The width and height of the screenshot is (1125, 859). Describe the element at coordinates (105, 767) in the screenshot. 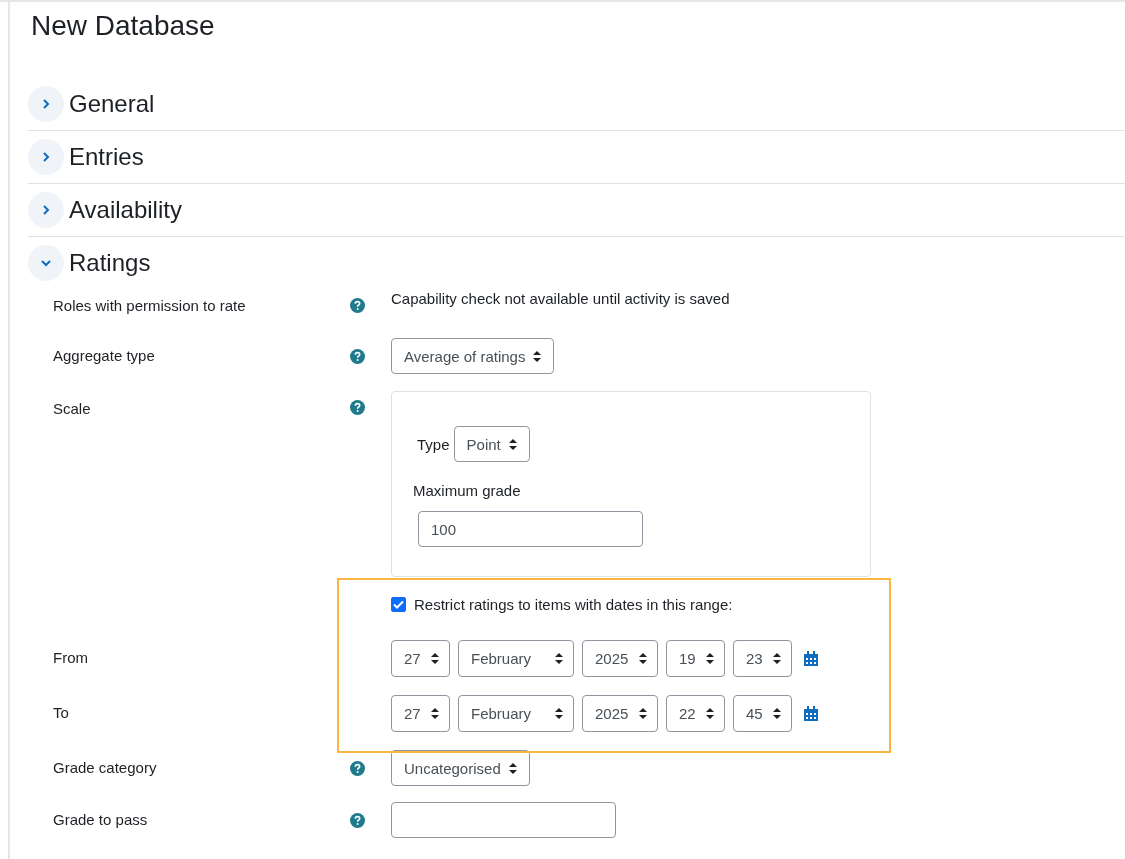

I see `field-label: Grade category` at that location.